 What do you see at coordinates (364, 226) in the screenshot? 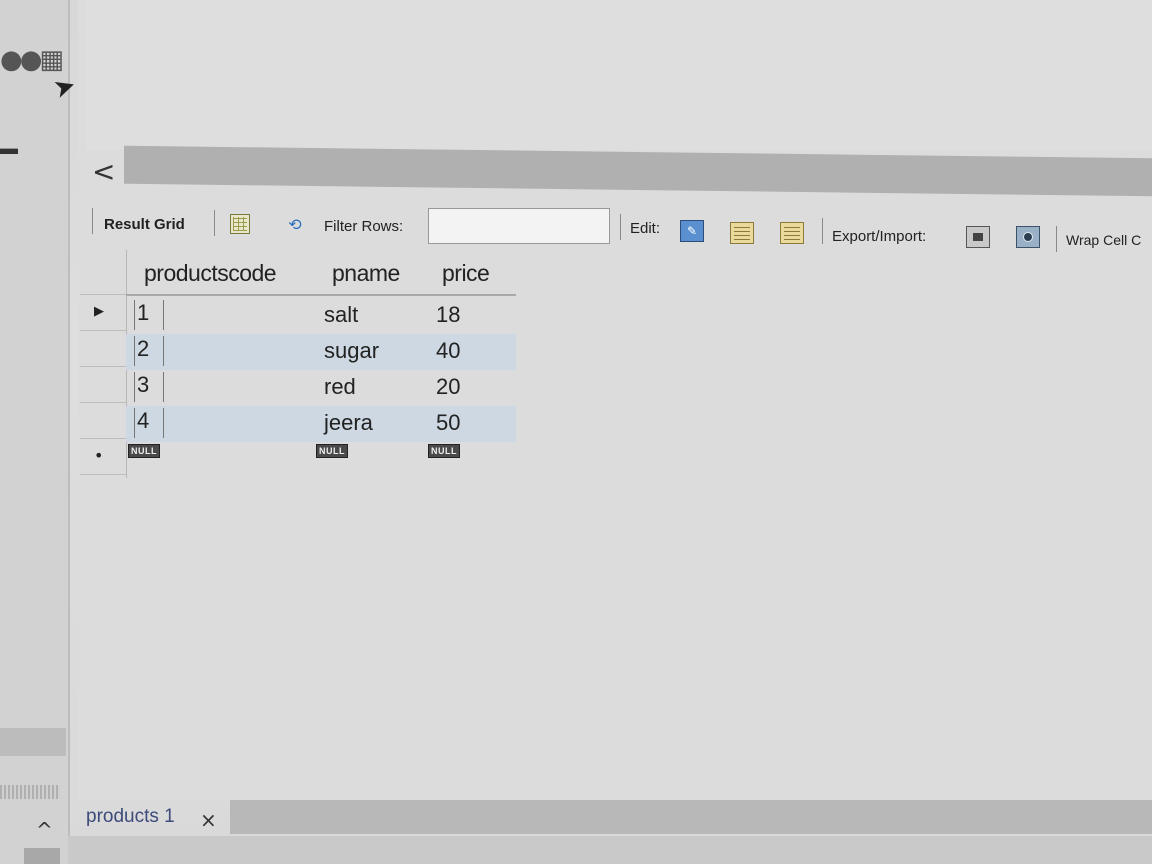
I see `filter-rows-label: Filter Rows:` at bounding box center [364, 226].